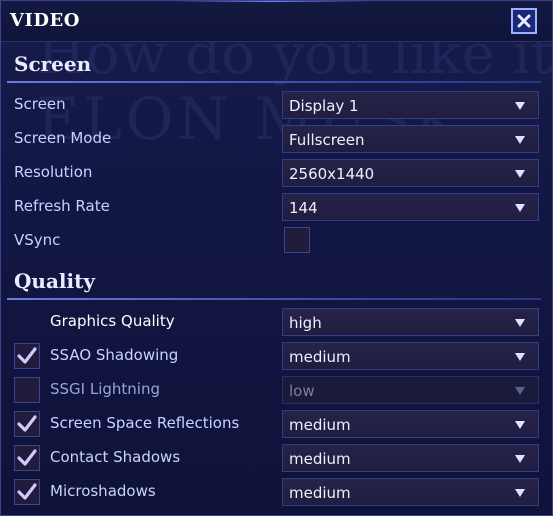 This screenshot has height=516, width=553. What do you see at coordinates (276, 207) in the screenshot?
I see `setting-row-refresh-rate: Refresh Rate 144` at bounding box center [276, 207].